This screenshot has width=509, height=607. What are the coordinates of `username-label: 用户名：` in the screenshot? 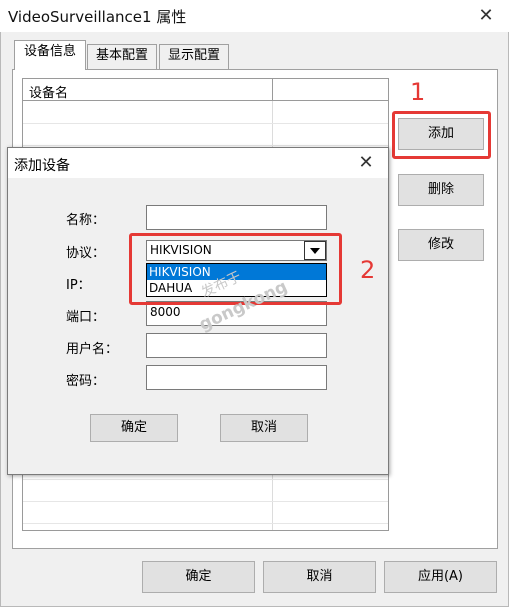 It's located at (92, 349).